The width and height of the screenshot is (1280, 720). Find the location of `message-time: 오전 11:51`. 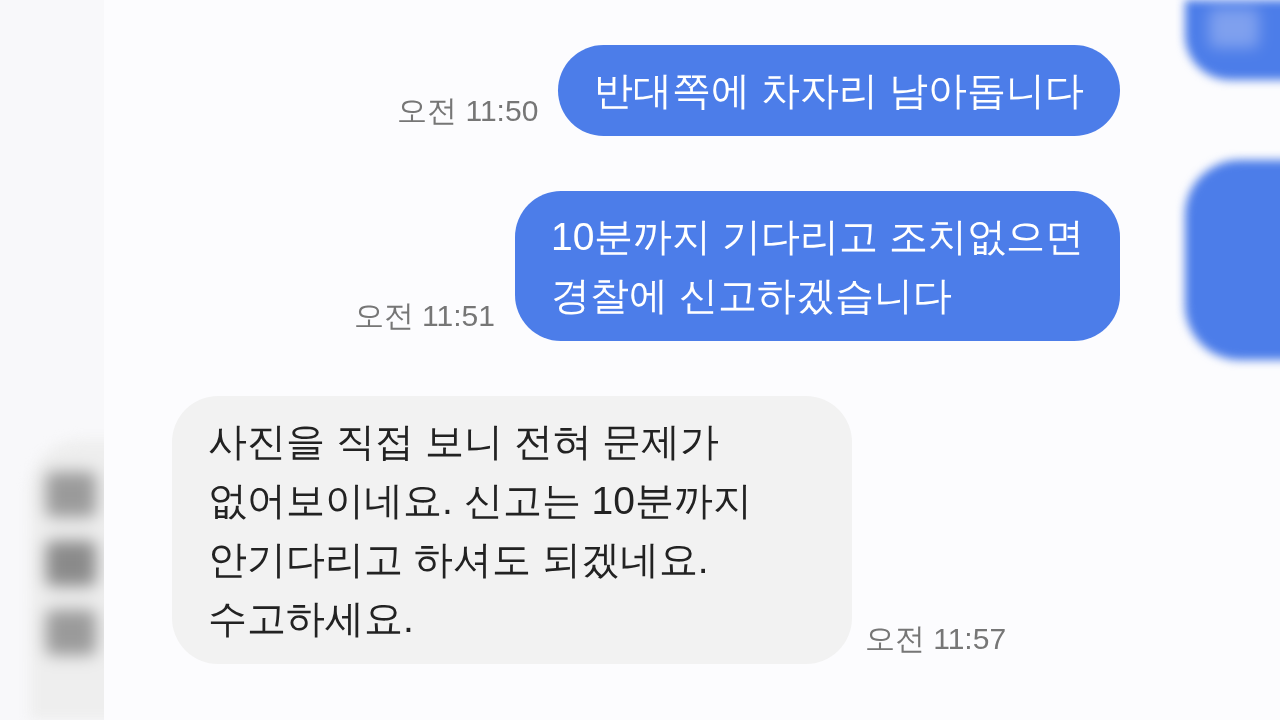

message-time: 오전 11:51 is located at coordinates (424, 316).